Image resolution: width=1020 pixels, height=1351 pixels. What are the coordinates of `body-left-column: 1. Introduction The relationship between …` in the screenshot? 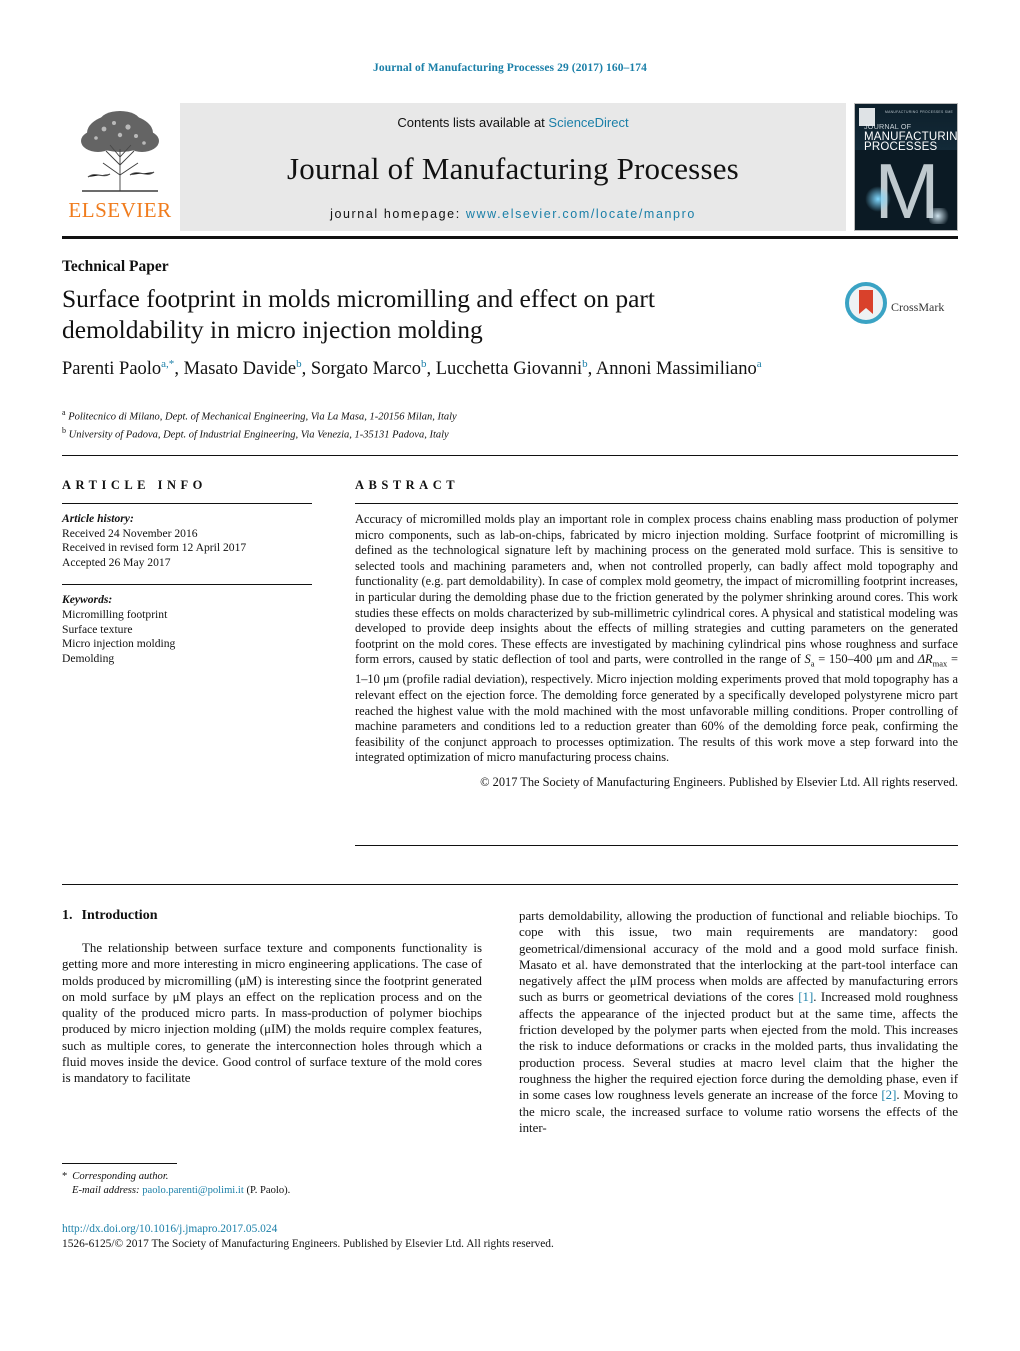 It's located at (272, 997).